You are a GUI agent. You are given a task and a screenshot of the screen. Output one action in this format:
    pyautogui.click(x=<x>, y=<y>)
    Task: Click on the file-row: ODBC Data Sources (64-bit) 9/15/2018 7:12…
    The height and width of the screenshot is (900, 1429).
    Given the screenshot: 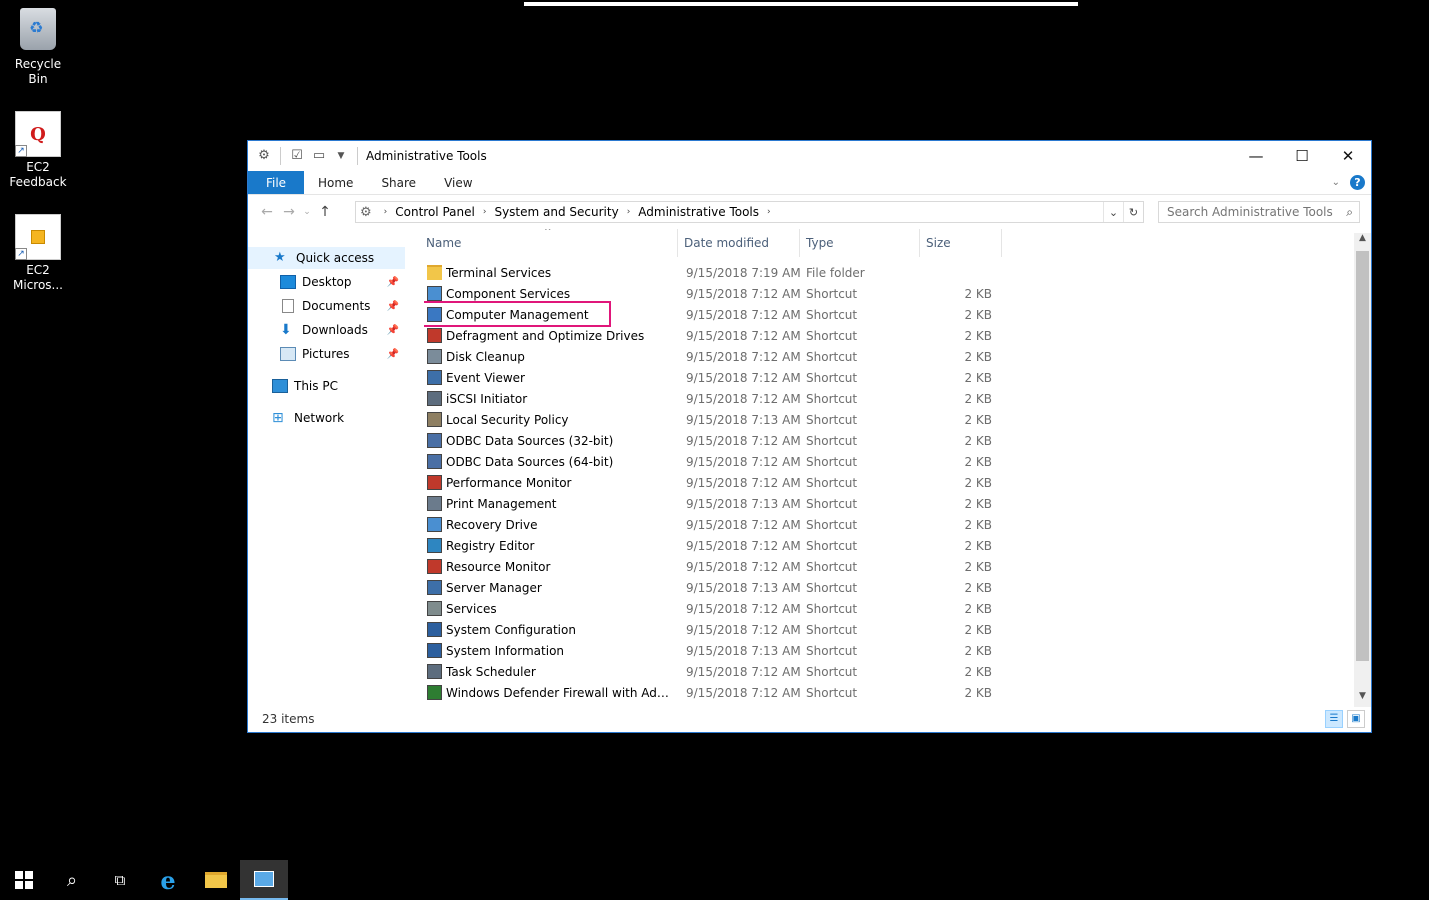 What is the action you would take?
    pyautogui.click(x=714, y=461)
    